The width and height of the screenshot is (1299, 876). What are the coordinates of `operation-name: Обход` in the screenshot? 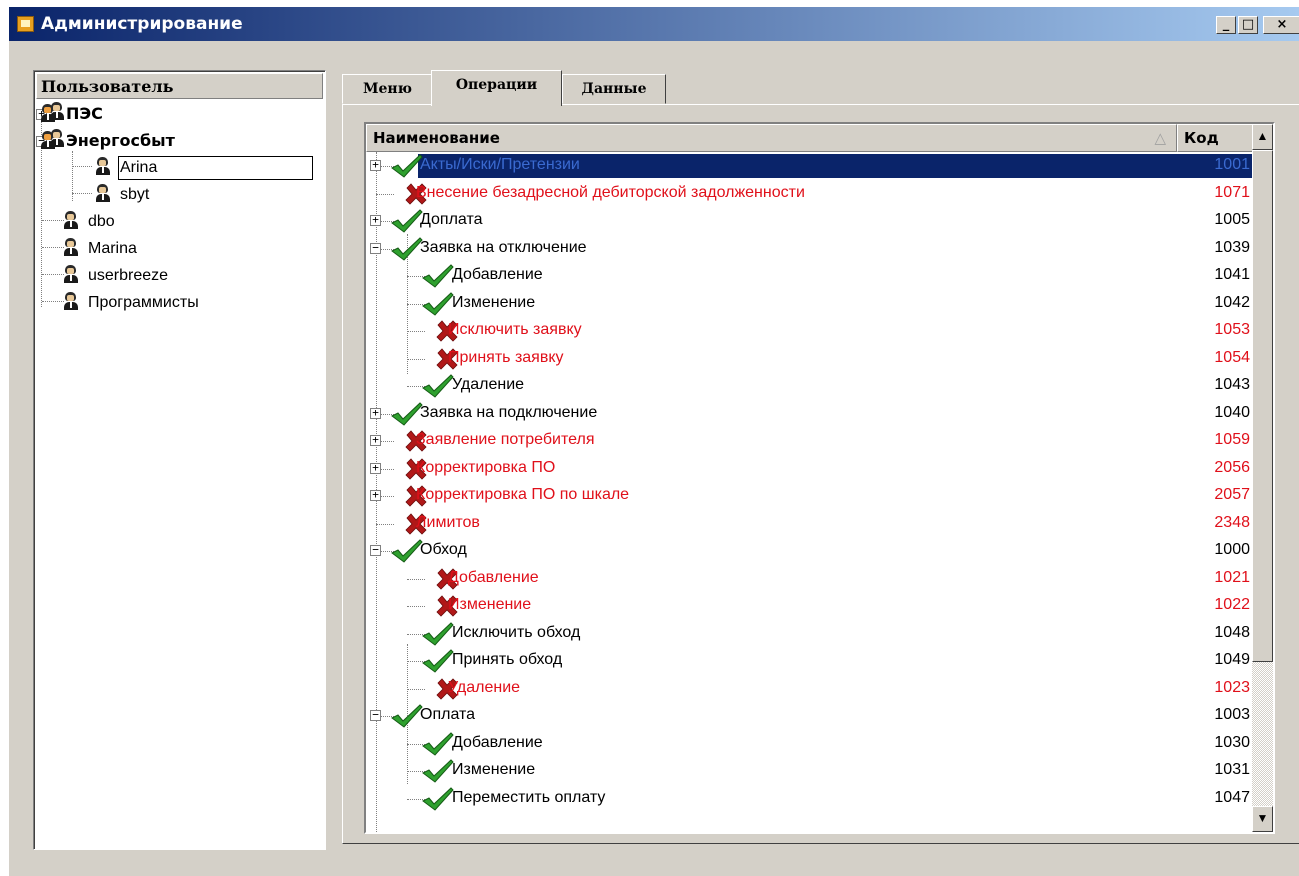 It's located at (443, 549).